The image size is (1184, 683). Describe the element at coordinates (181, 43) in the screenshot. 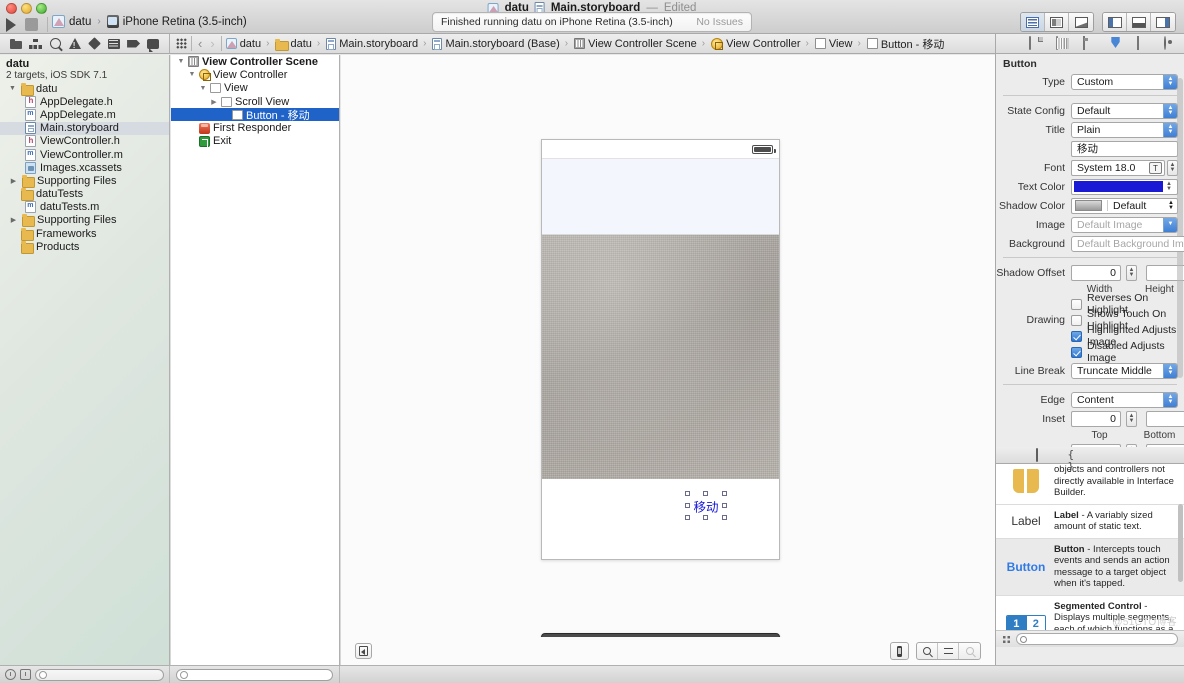

I see `related-items-icon` at that location.